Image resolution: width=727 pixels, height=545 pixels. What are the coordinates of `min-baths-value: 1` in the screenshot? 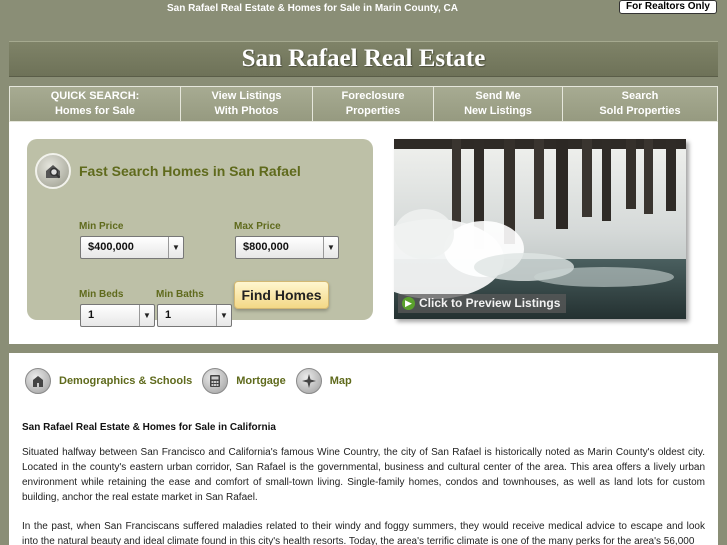 It's located at (168, 315).